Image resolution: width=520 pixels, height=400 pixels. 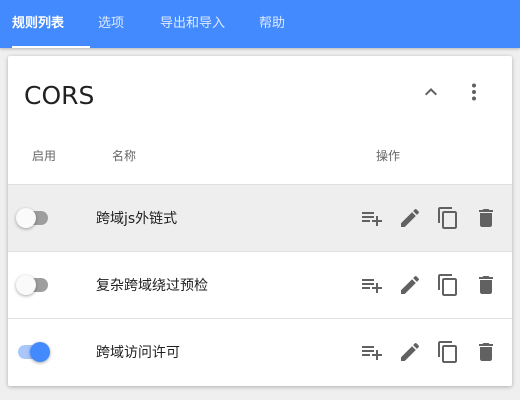 I want to click on rule-name: 跨域js外链式, so click(x=137, y=219).